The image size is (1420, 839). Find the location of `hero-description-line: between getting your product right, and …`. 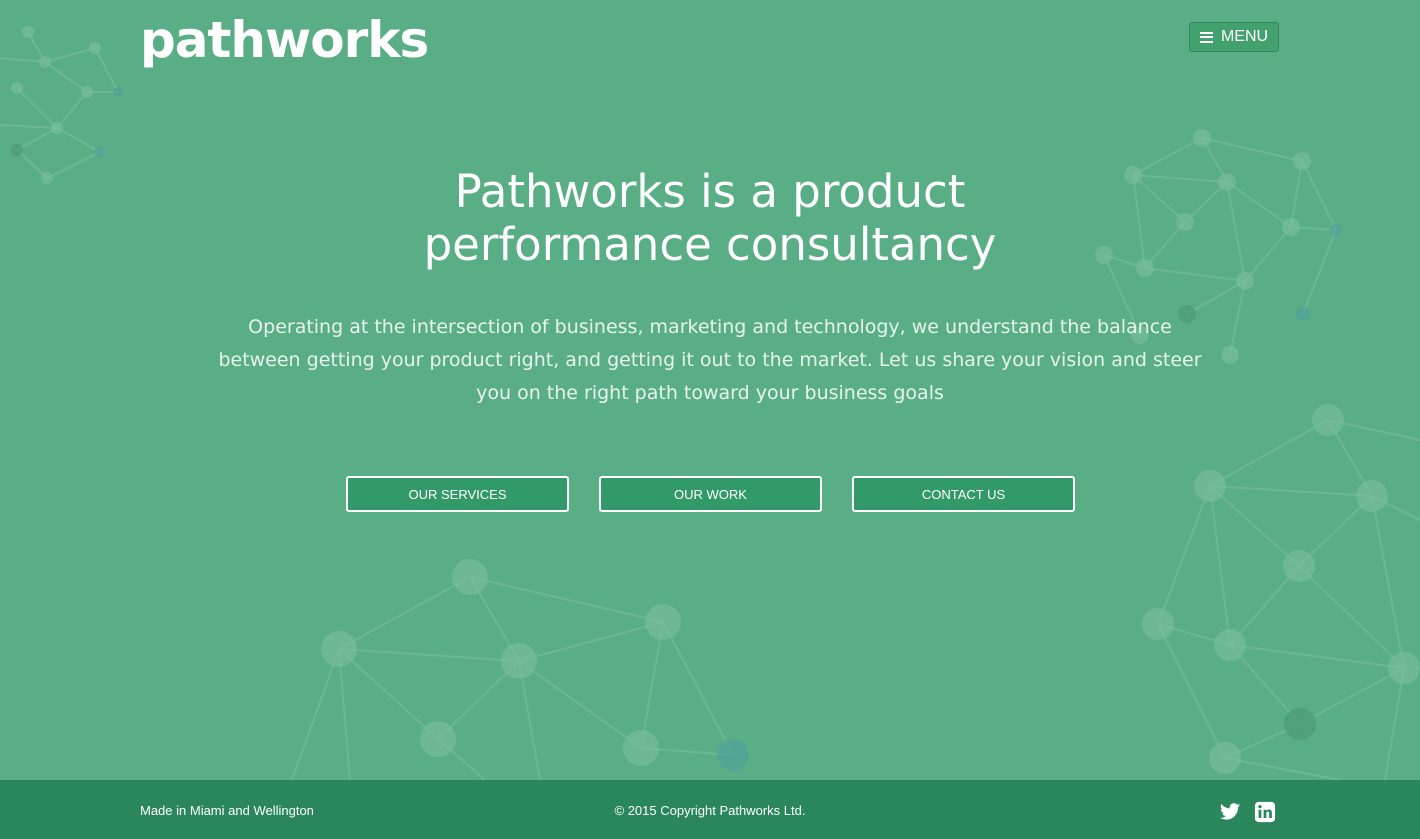

hero-description-line: between getting your product right, and … is located at coordinates (710, 360).